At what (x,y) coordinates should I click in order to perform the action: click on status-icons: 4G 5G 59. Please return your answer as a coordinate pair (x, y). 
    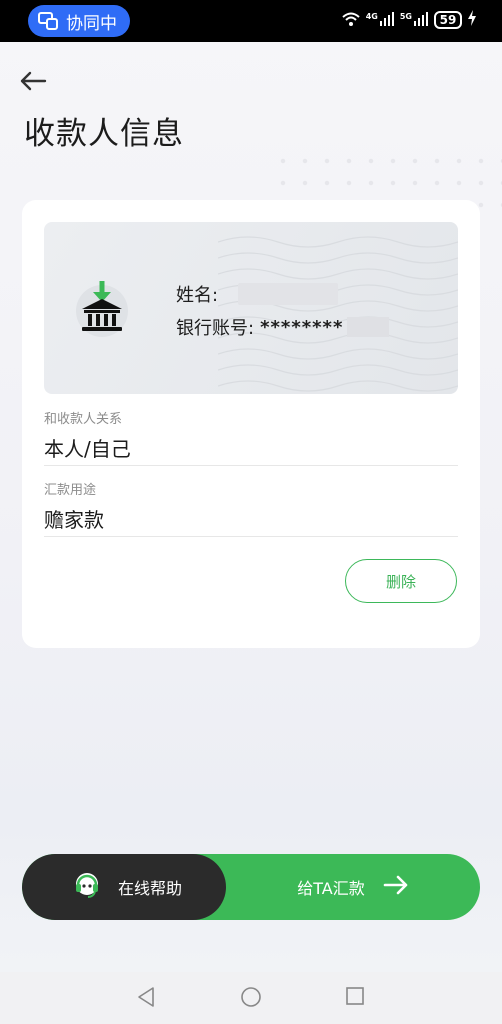
    Looking at the image, I should click on (409, 20).